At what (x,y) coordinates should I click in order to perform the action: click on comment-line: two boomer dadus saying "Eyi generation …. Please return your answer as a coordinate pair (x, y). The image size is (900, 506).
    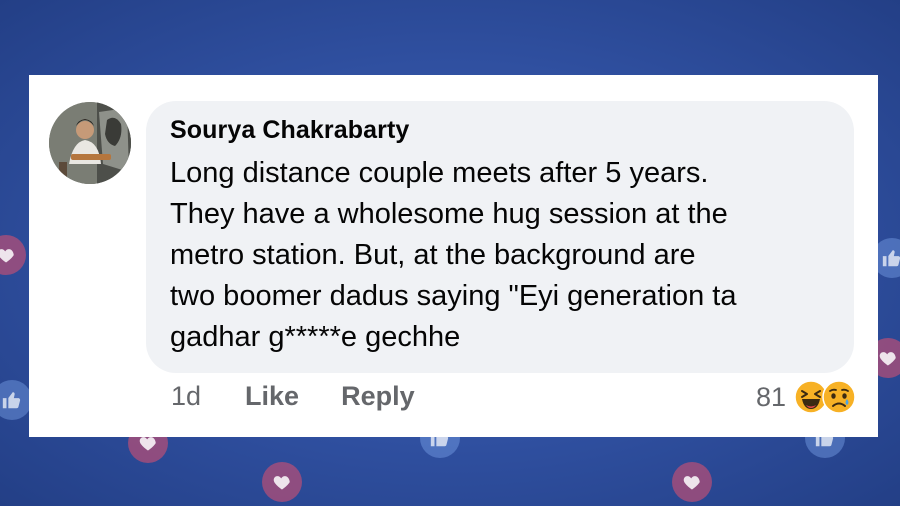
    Looking at the image, I should click on (453, 296).